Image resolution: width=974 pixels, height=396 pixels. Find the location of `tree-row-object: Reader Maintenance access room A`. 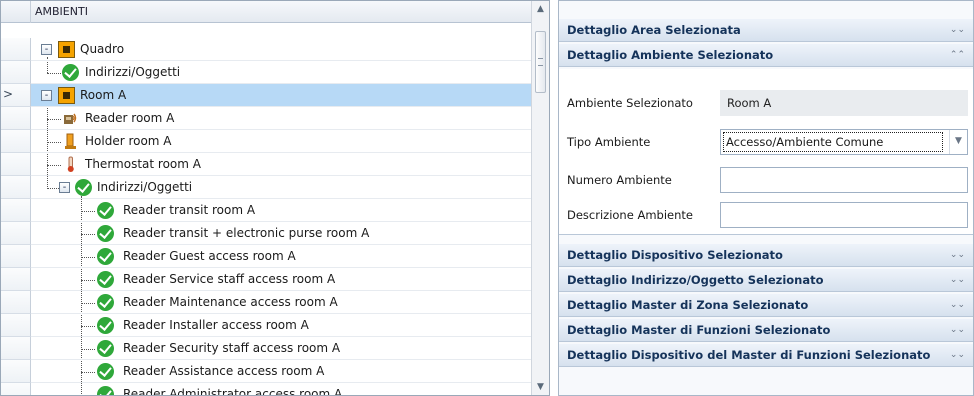

tree-row-object: Reader Maintenance access room A is located at coordinates (266, 302).